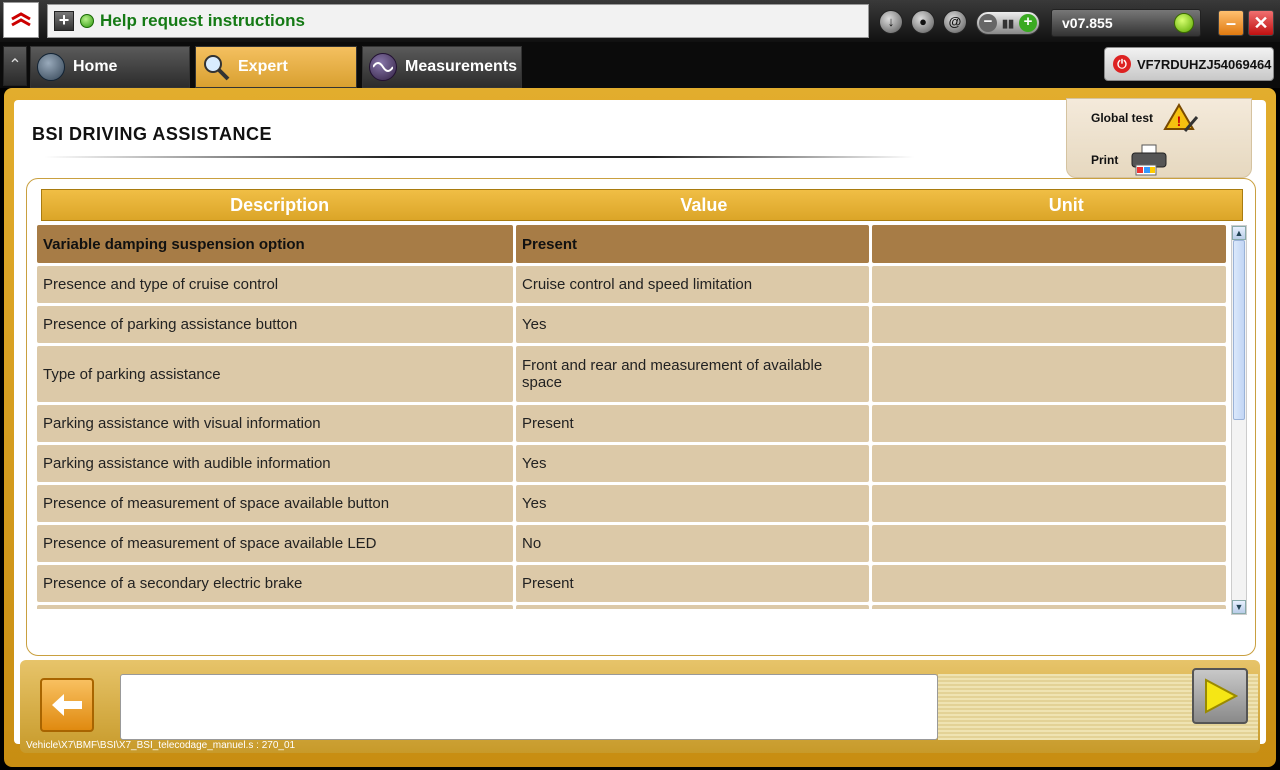 The width and height of the screenshot is (1280, 770). I want to click on tab-expert: Expert, so click(276, 67).